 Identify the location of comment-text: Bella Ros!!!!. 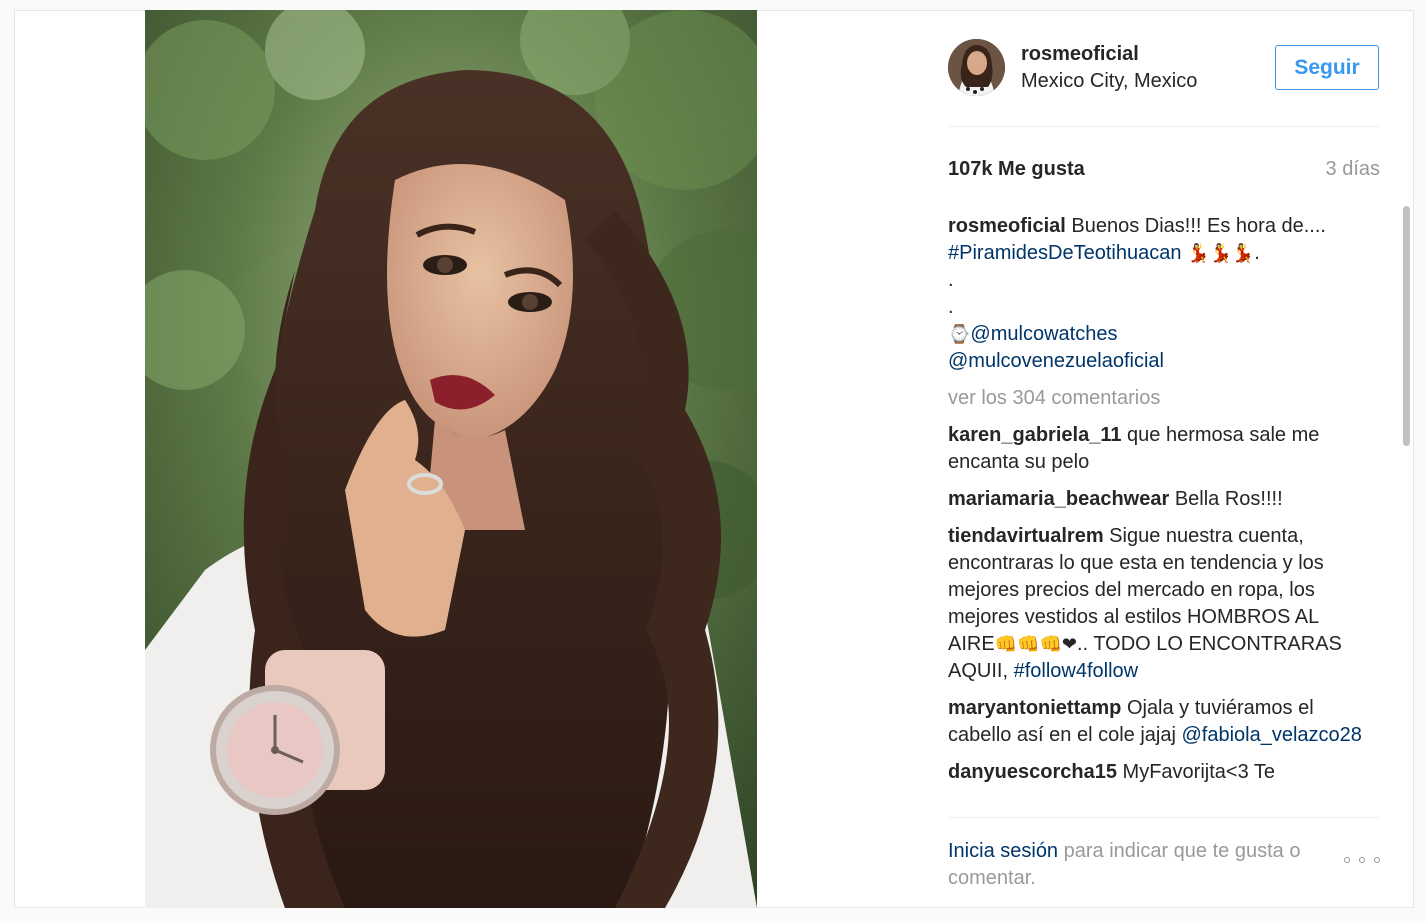
(1228, 499).